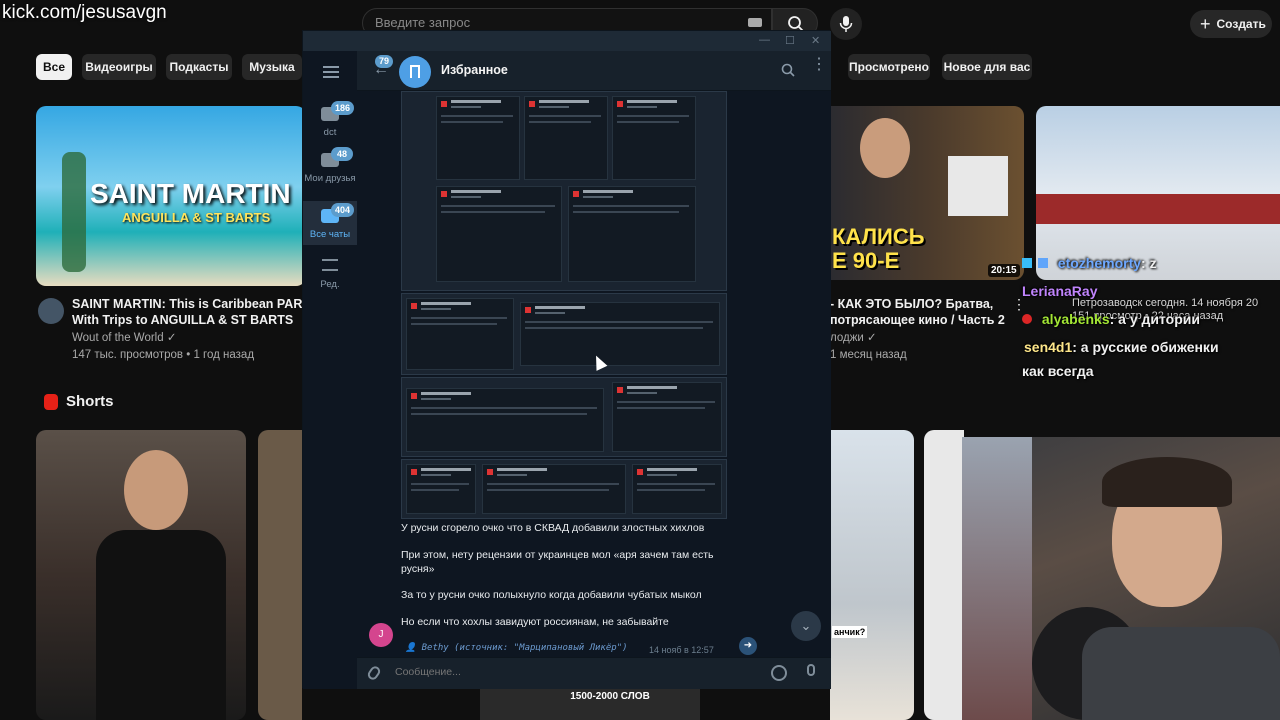  I want to click on video-thumbnail-90s: КАЛИСЬ Е 90-Е 20:15, so click(927, 193).